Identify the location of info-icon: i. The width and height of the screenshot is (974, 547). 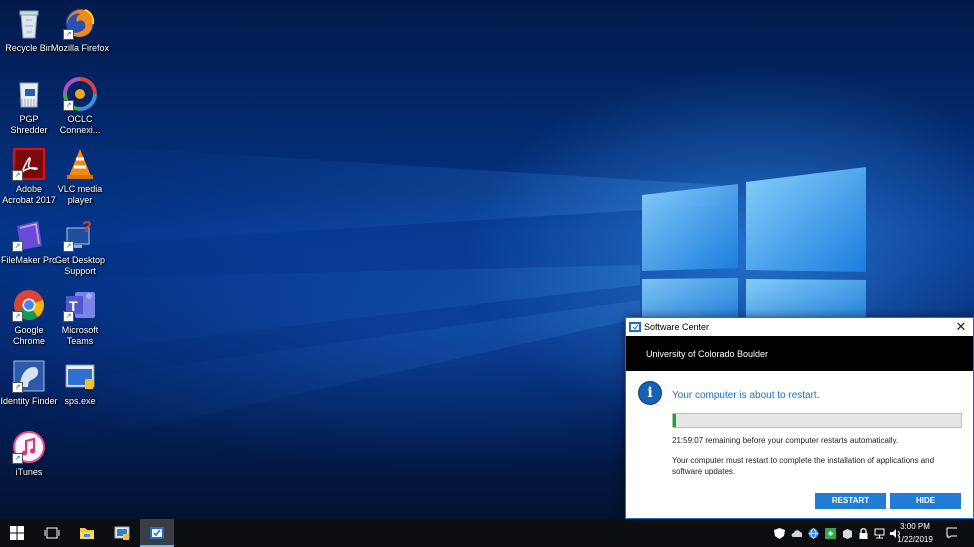
(650, 393).